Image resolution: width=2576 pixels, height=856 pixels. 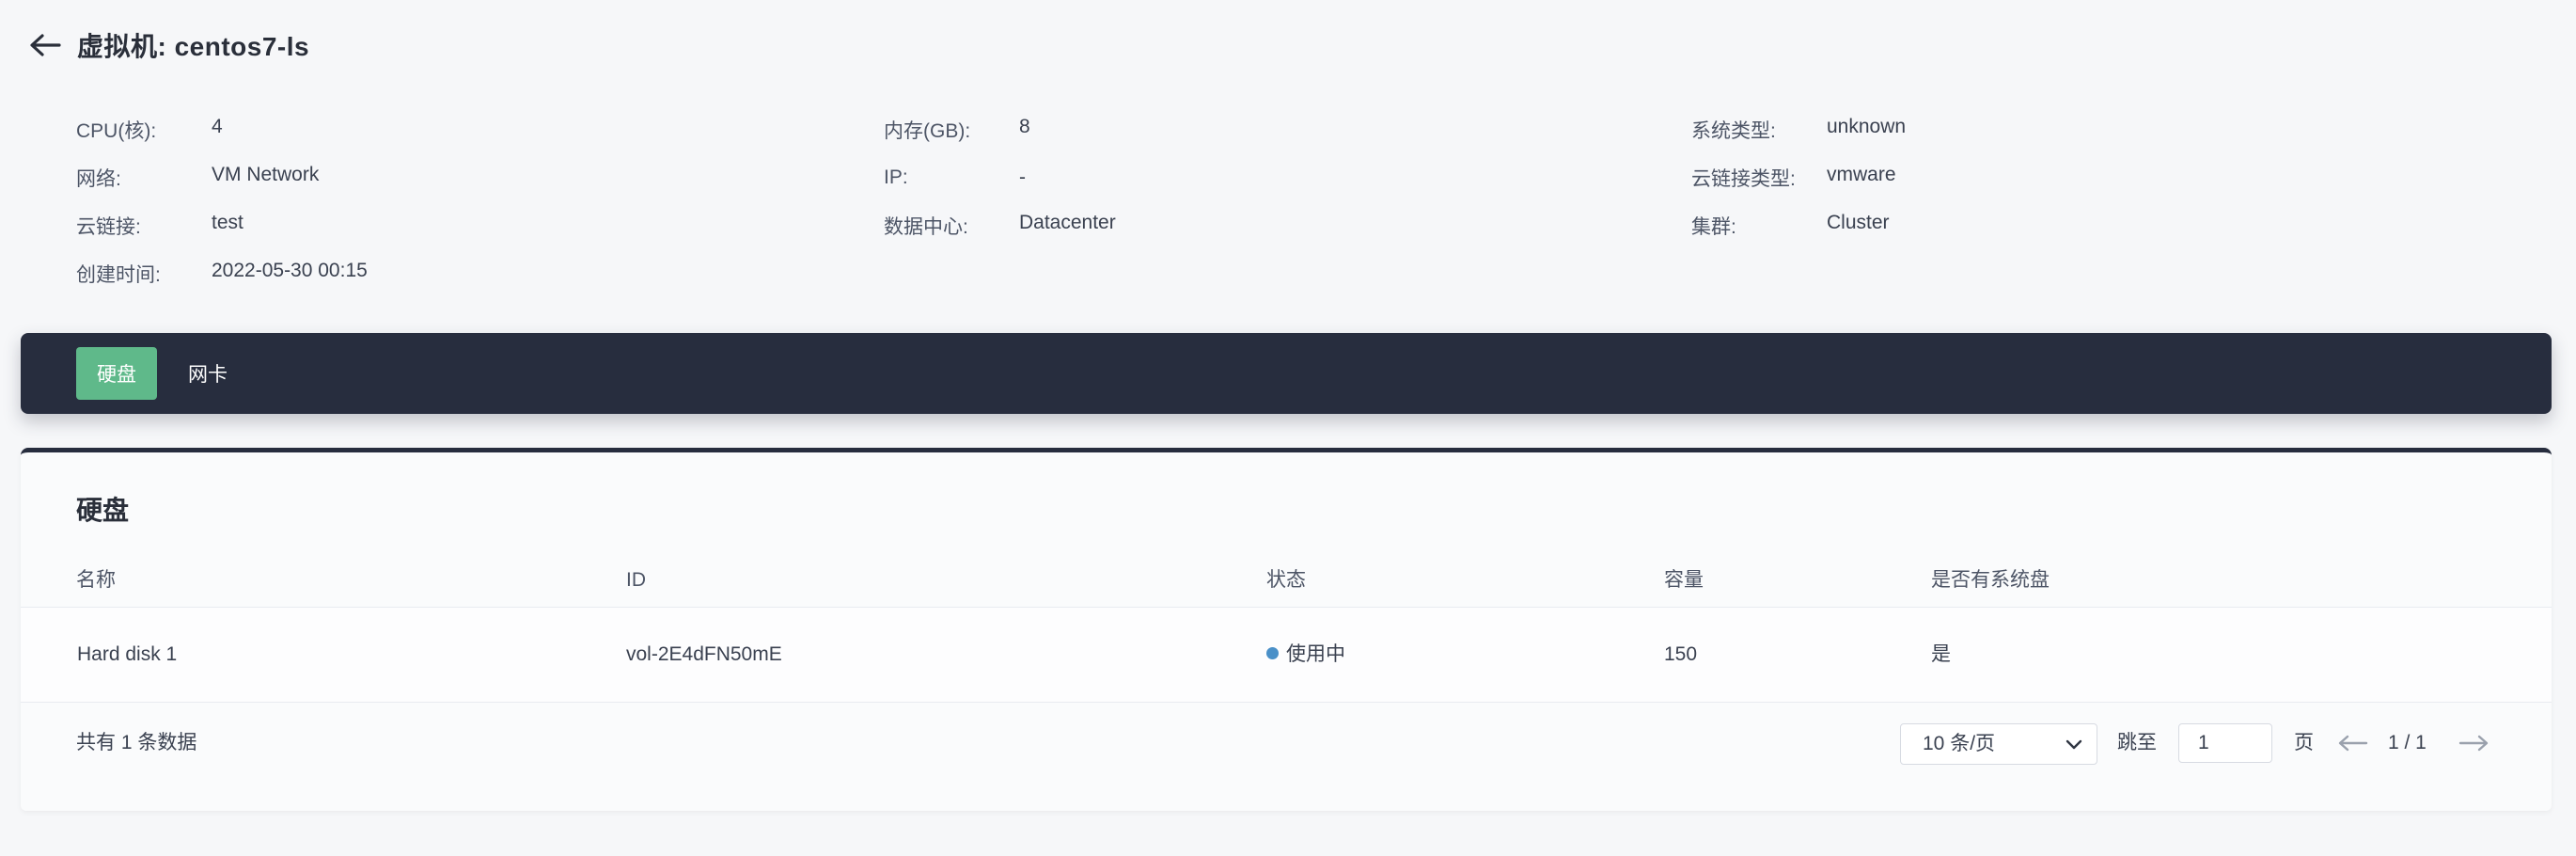 What do you see at coordinates (704, 654) in the screenshot?
I see `cell-id: vol-2E4dFN50mE` at bounding box center [704, 654].